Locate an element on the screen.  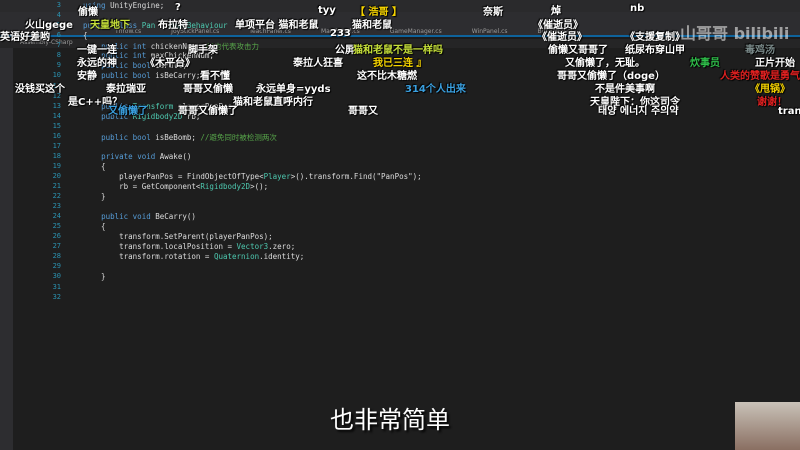
line-number: 32 is located at coordinates (56, 296).